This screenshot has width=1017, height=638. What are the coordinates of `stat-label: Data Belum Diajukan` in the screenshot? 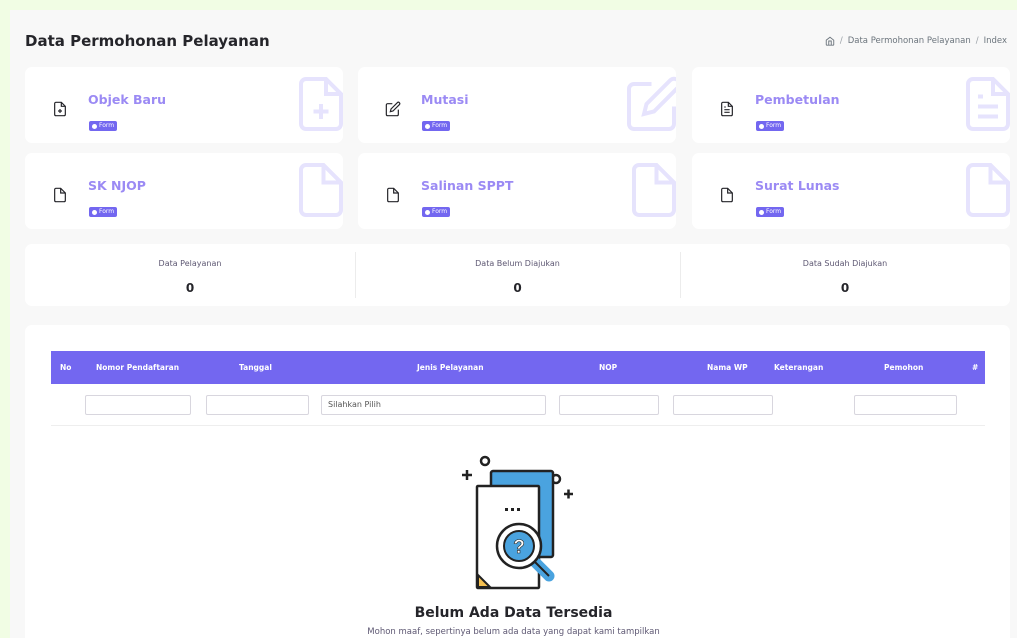 It's located at (517, 263).